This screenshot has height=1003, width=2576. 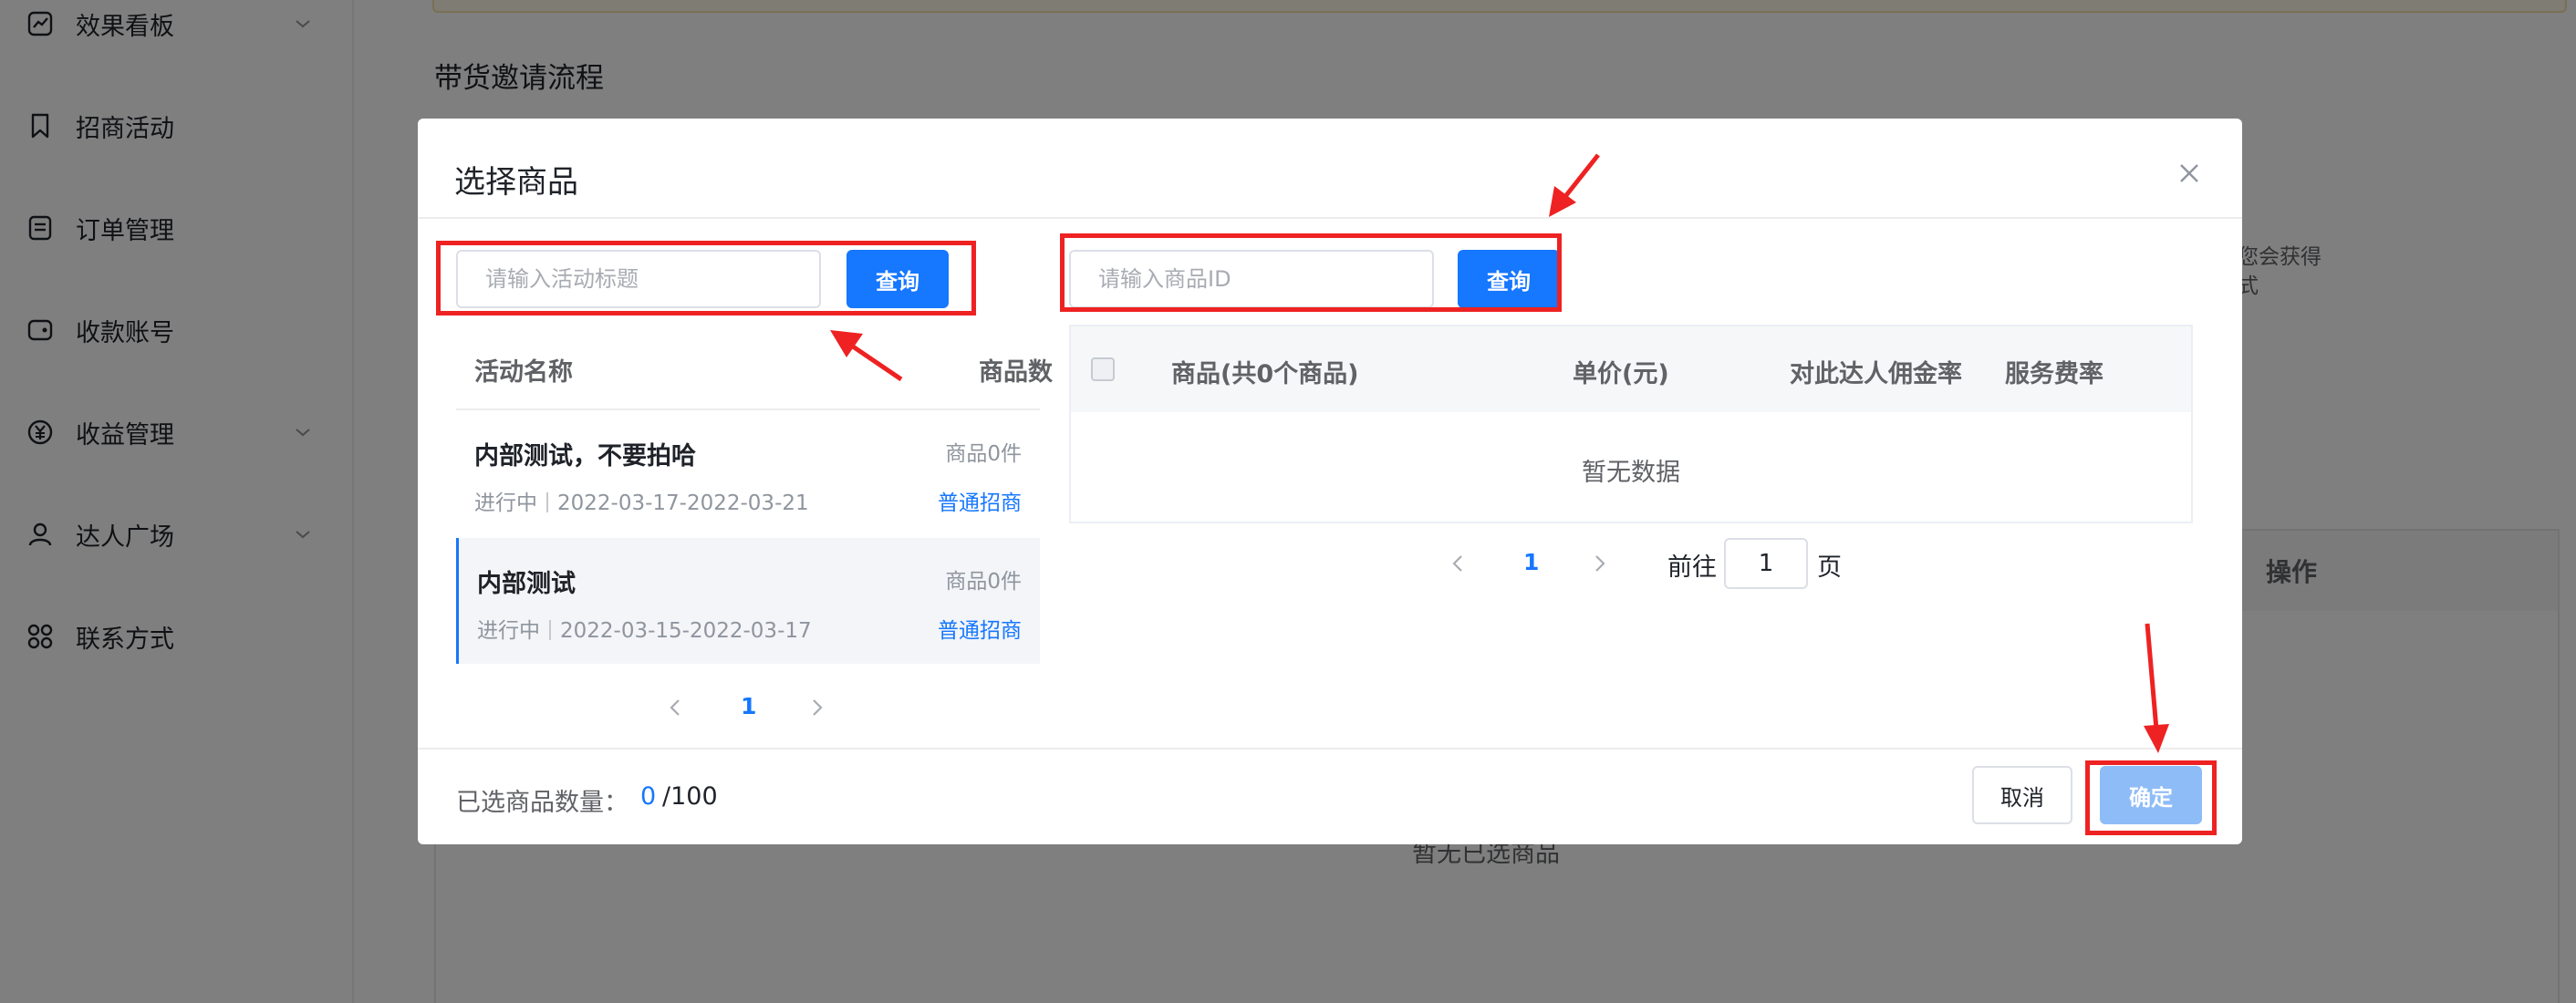 What do you see at coordinates (1692, 568) in the screenshot?
I see `goto-label: 前往` at bounding box center [1692, 568].